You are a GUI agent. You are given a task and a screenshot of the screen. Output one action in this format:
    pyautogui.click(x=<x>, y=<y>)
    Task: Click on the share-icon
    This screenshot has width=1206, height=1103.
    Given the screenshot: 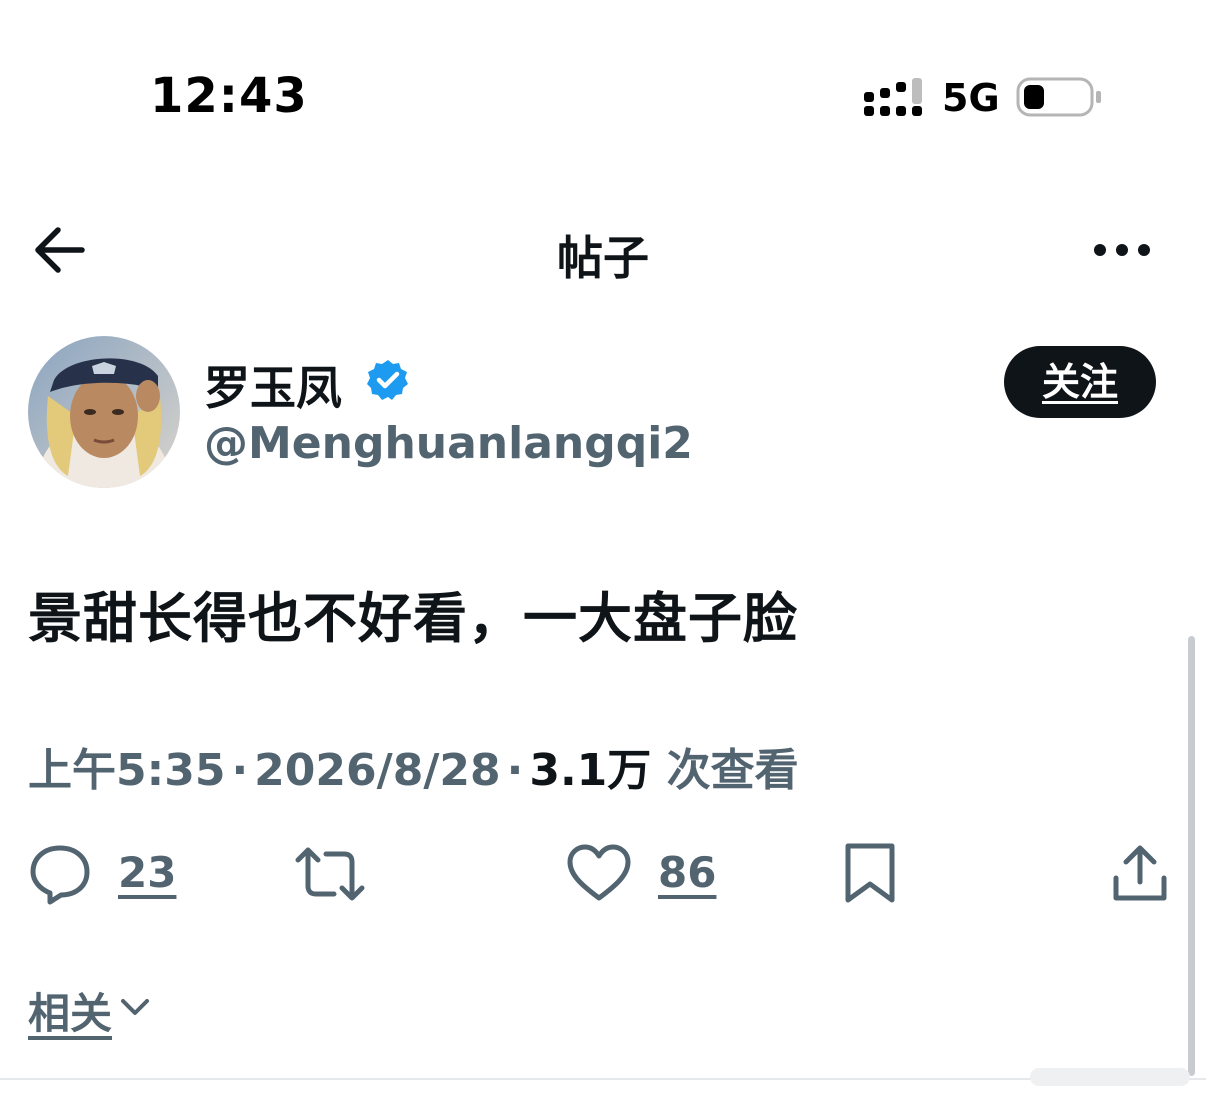 What is the action you would take?
    pyautogui.click(x=1140, y=873)
    